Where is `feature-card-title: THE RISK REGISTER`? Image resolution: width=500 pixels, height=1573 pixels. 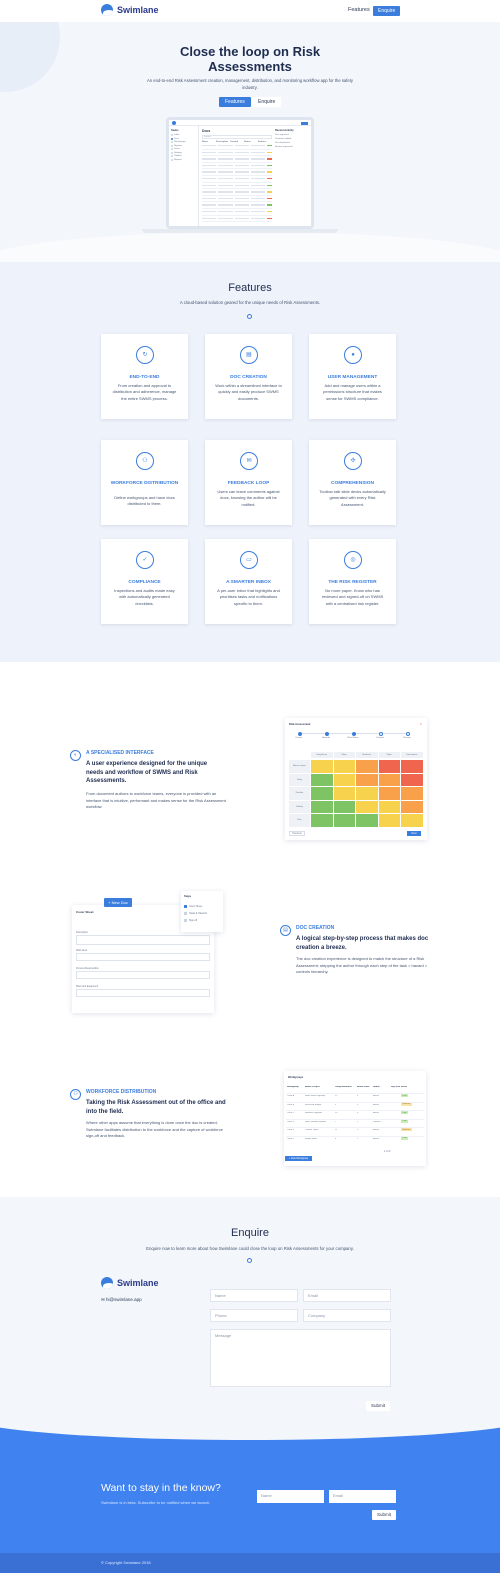
feature-card-title: THE RISK REGISTER is located at coordinates (352, 582).